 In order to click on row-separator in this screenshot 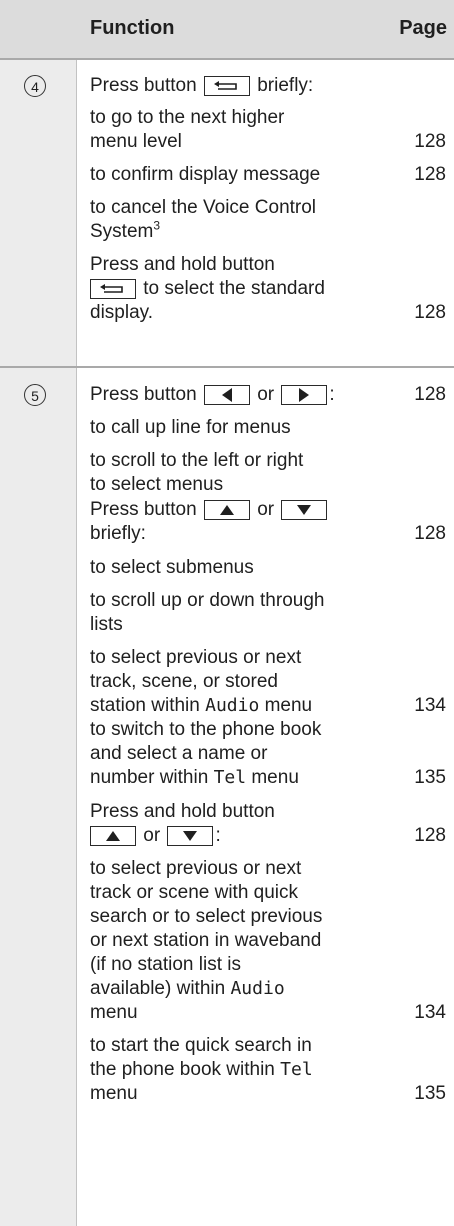, I will do `click(227, 367)`.